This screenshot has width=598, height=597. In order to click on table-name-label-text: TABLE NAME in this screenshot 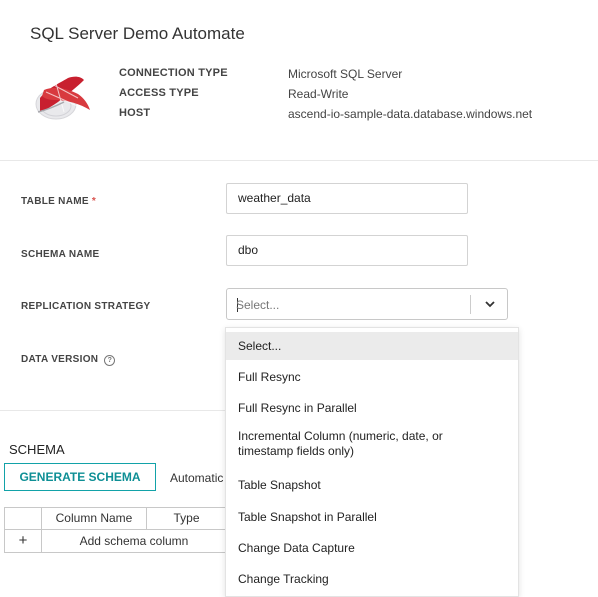, I will do `click(55, 201)`.